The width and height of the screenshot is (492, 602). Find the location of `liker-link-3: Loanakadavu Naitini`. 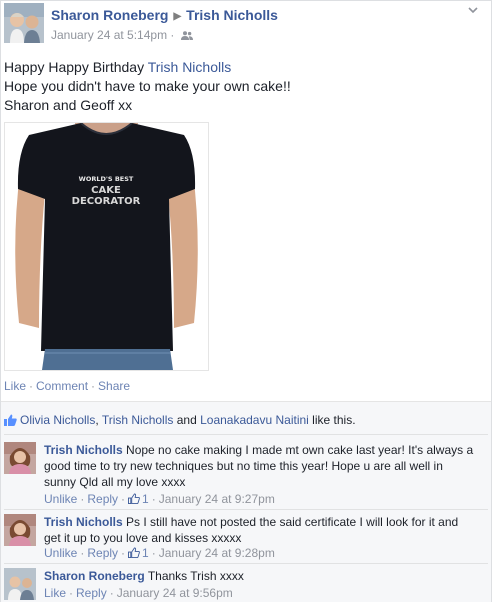

liker-link-3: Loanakadavu Naitini is located at coordinates (254, 420).